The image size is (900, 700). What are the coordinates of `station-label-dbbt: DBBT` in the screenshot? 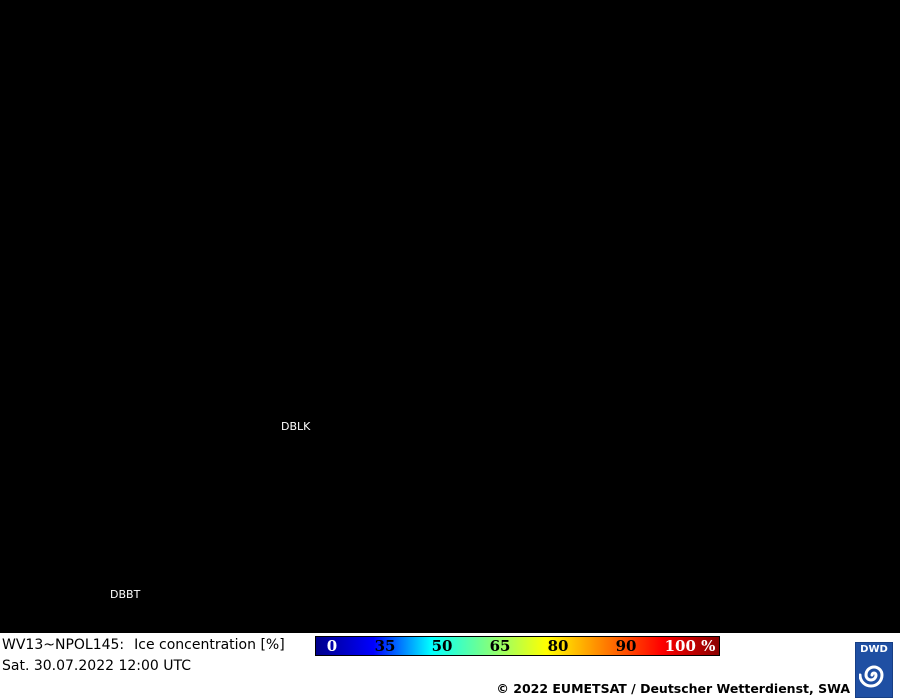 It's located at (125, 594).